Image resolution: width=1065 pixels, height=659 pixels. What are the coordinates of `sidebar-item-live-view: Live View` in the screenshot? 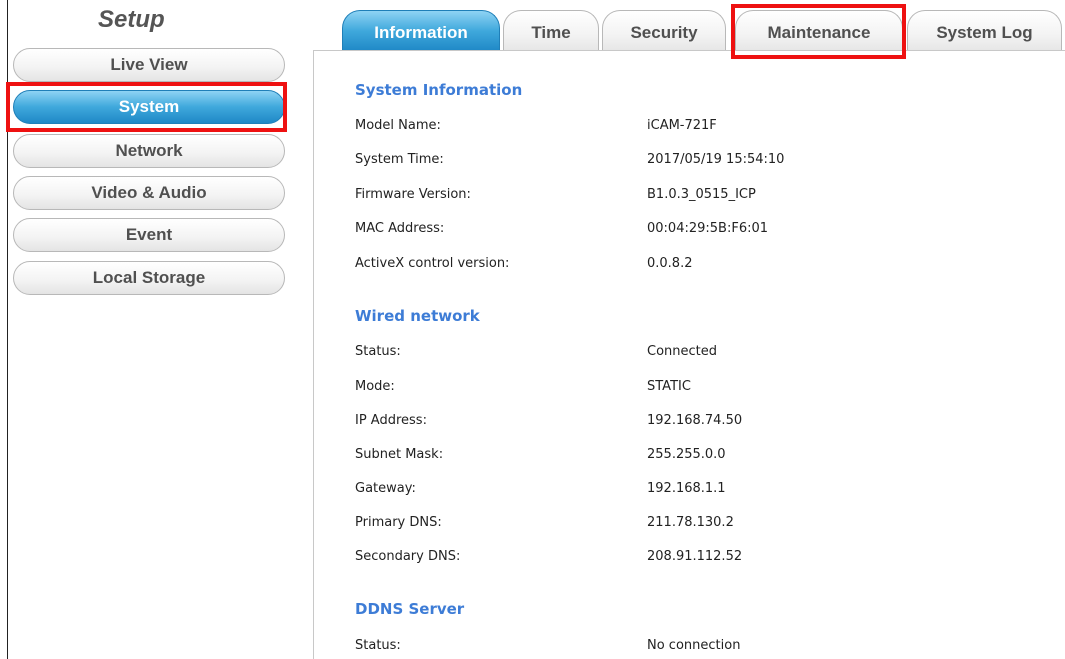 It's located at (149, 65).